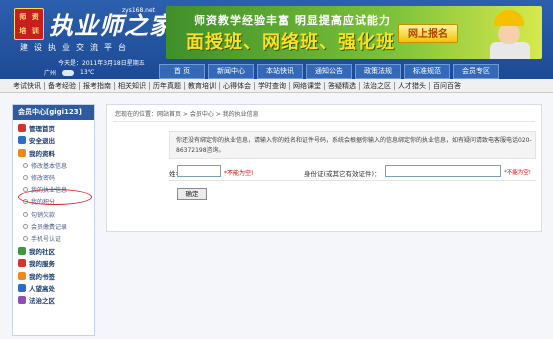 The width and height of the screenshot is (553, 339). What do you see at coordinates (101, 63) in the screenshot?
I see `current-date: 今天是：2011年3月18日星期五` at bounding box center [101, 63].